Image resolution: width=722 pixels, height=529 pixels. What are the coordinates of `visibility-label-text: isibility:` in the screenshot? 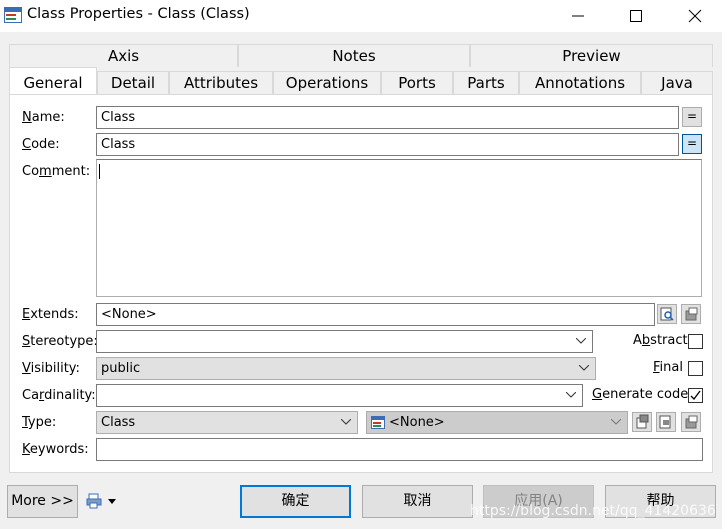 It's located at (55, 368).